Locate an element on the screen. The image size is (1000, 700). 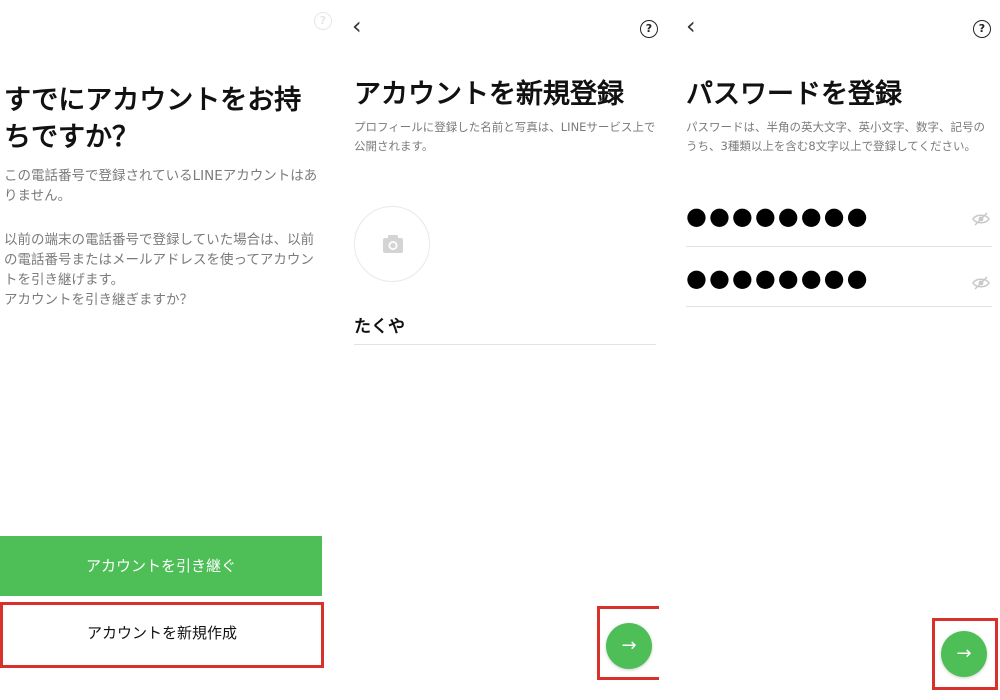
page-title: アカウントを新規登録 is located at coordinates (489, 94).